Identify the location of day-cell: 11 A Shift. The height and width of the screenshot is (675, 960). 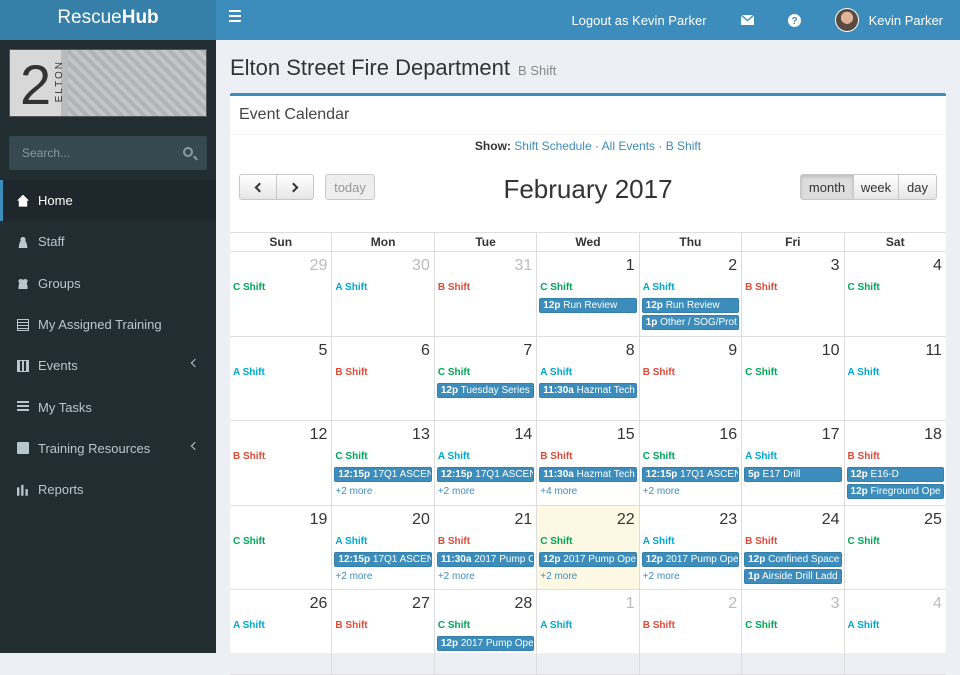
(895, 379).